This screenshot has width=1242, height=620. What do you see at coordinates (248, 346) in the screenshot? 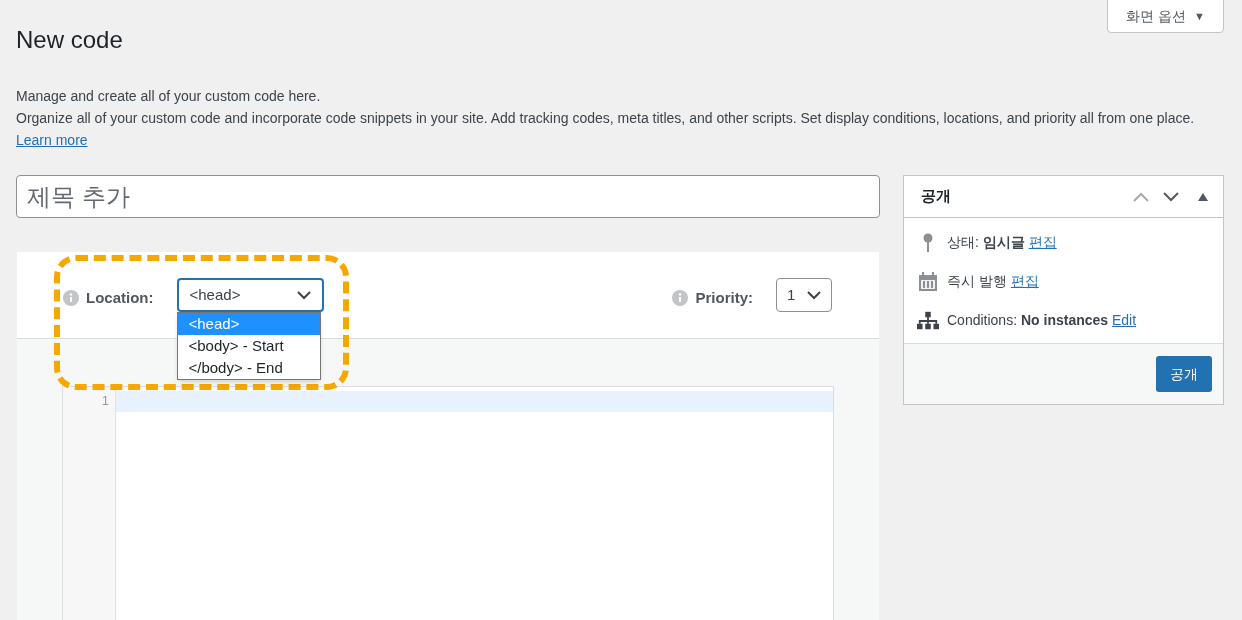
I see `dropdown-option: <body> - Start` at bounding box center [248, 346].